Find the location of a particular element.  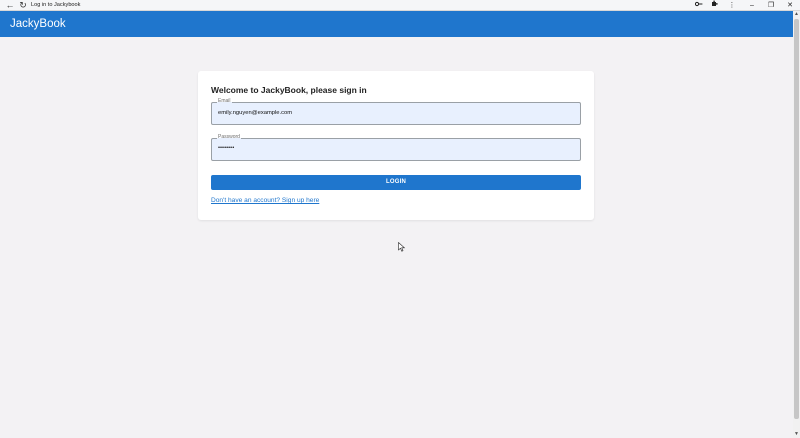

close-icon: ✕ is located at coordinates (790, 5).